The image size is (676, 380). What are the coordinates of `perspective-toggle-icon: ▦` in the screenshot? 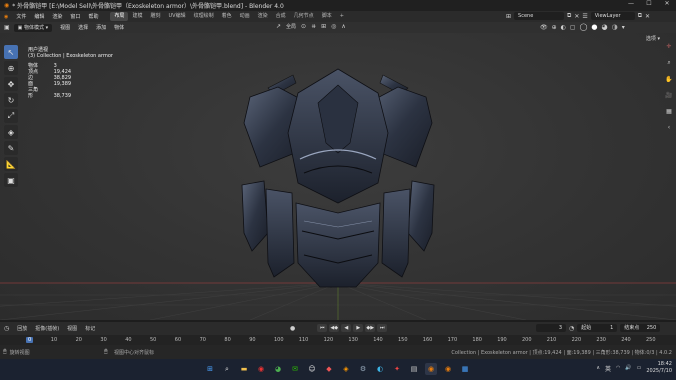 It's located at (669, 111).